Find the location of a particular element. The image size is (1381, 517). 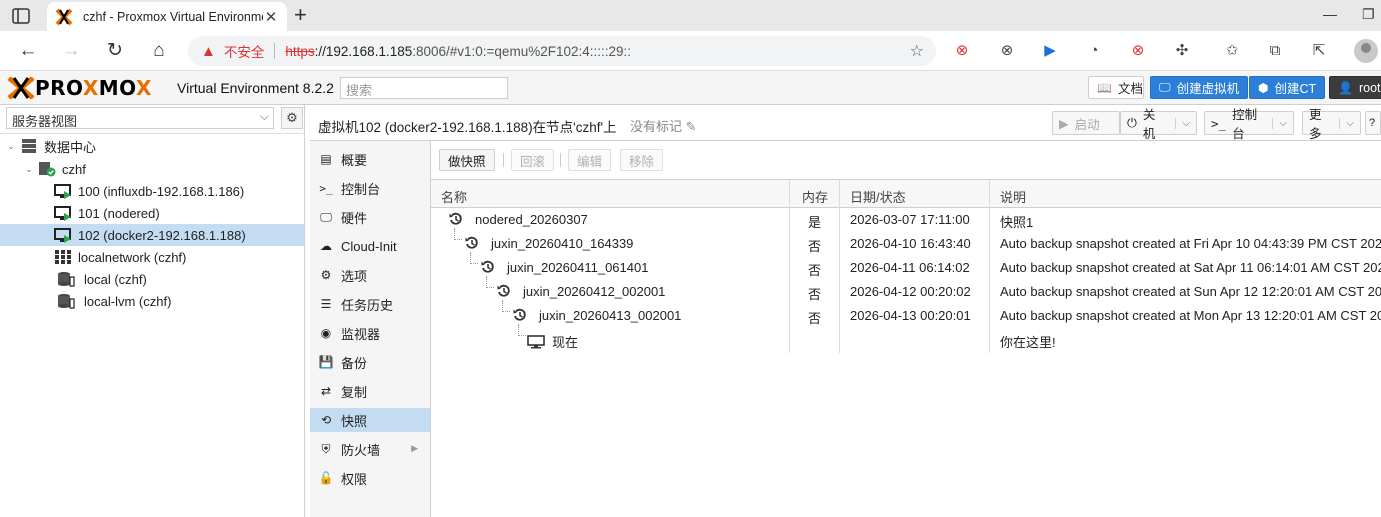

menu-item-replication: ⇄ 复制 is located at coordinates (370, 391).